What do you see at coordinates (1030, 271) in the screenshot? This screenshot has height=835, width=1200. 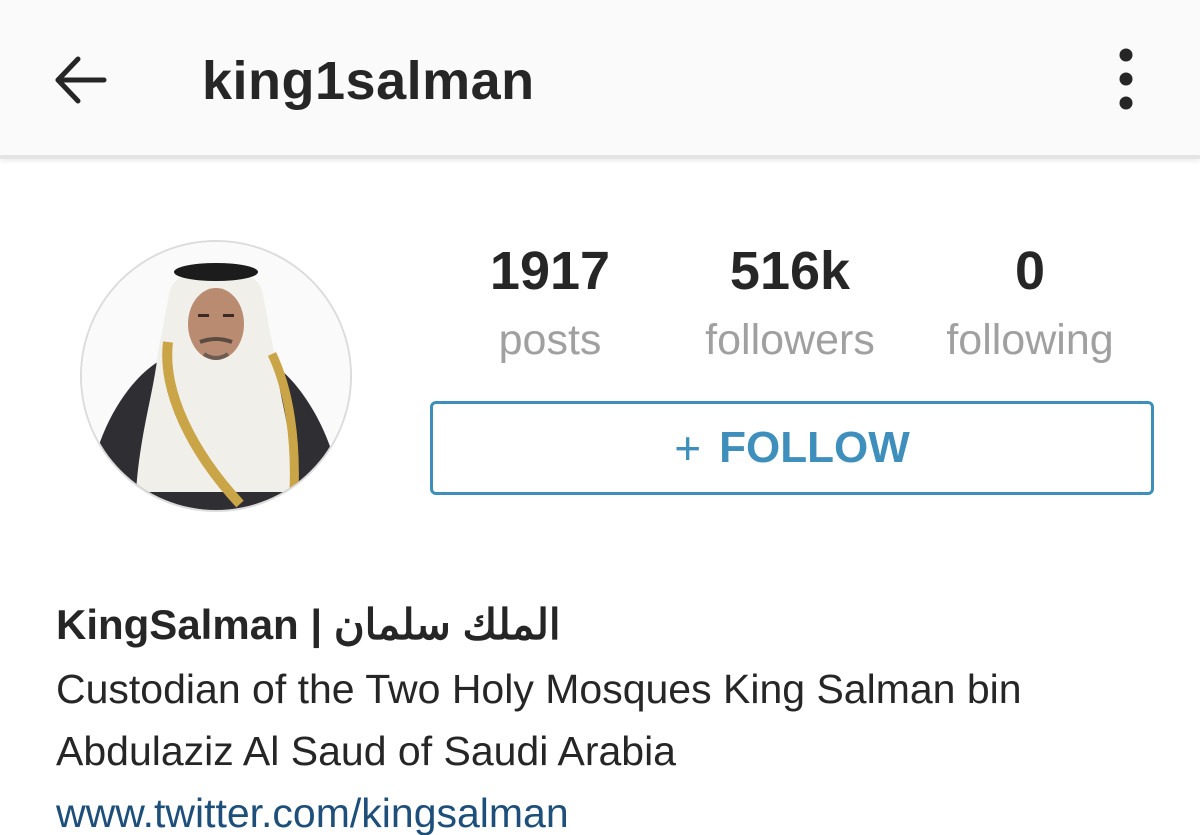 I see `following-count: 0` at bounding box center [1030, 271].